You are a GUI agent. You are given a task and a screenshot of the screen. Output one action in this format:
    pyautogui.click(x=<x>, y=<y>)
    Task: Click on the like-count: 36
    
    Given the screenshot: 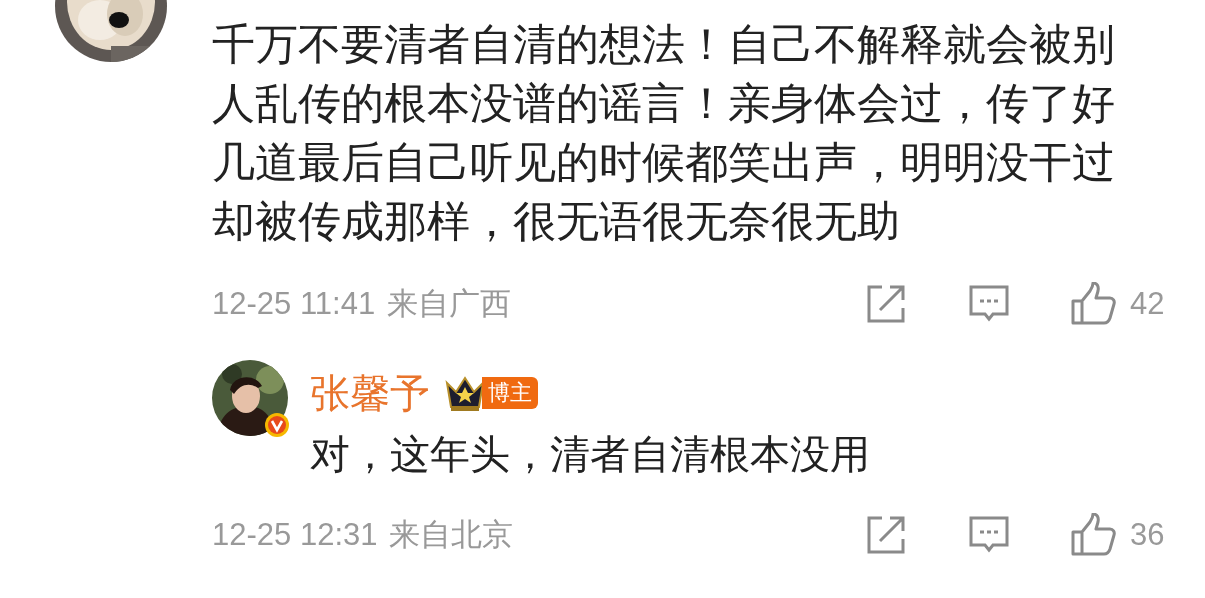 What is the action you would take?
    pyautogui.click(x=1148, y=534)
    